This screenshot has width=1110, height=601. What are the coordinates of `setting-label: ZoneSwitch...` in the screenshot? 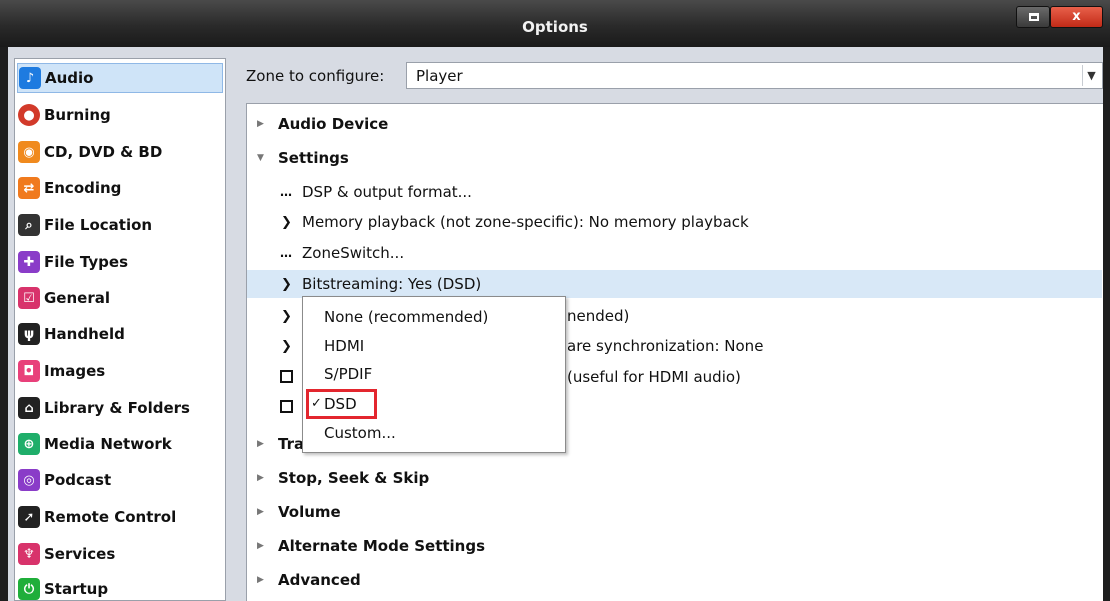 It's located at (353, 253).